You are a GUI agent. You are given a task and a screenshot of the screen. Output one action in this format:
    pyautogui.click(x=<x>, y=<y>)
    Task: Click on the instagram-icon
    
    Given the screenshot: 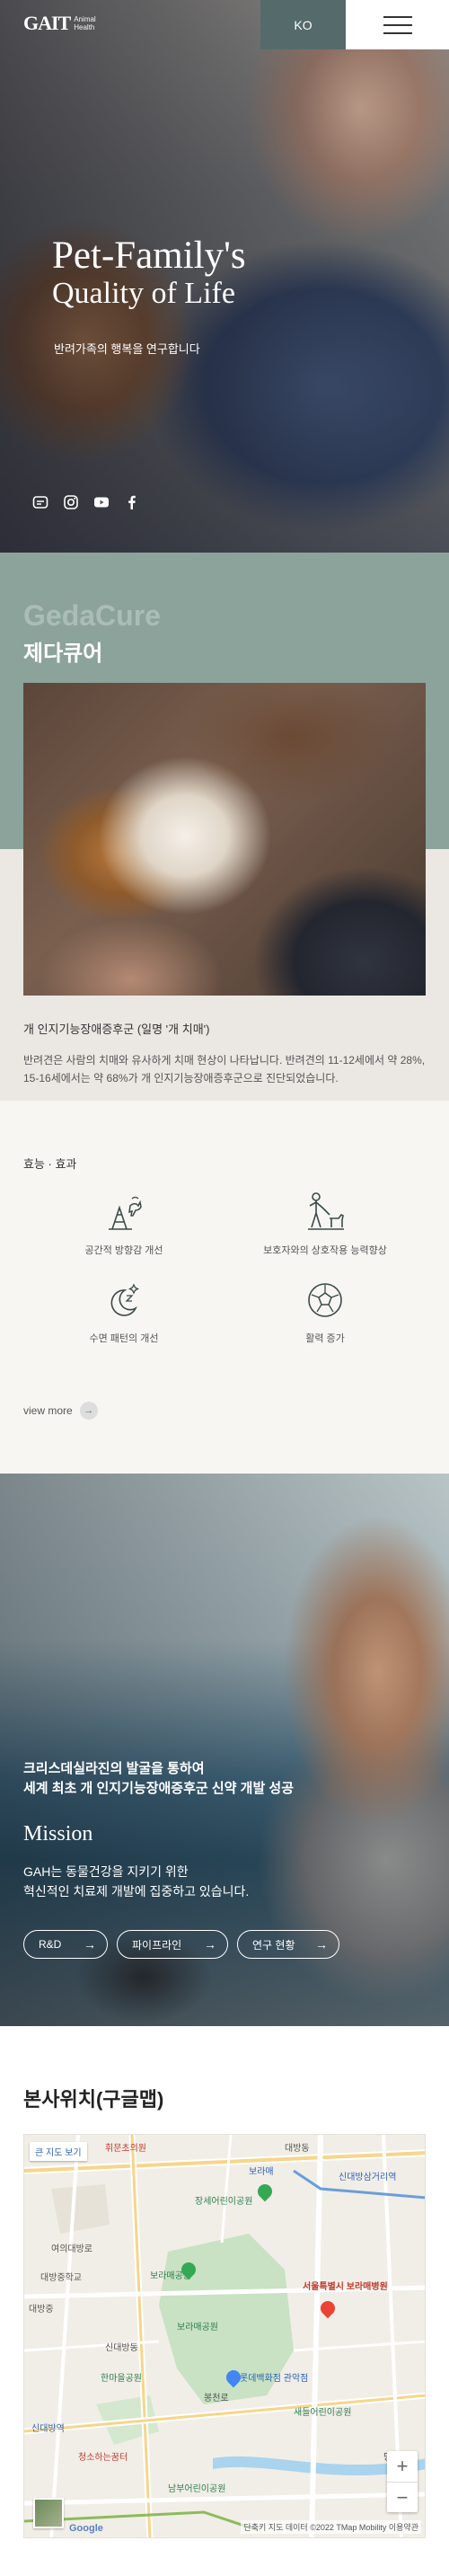 What is the action you would take?
    pyautogui.click(x=71, y=502)
    